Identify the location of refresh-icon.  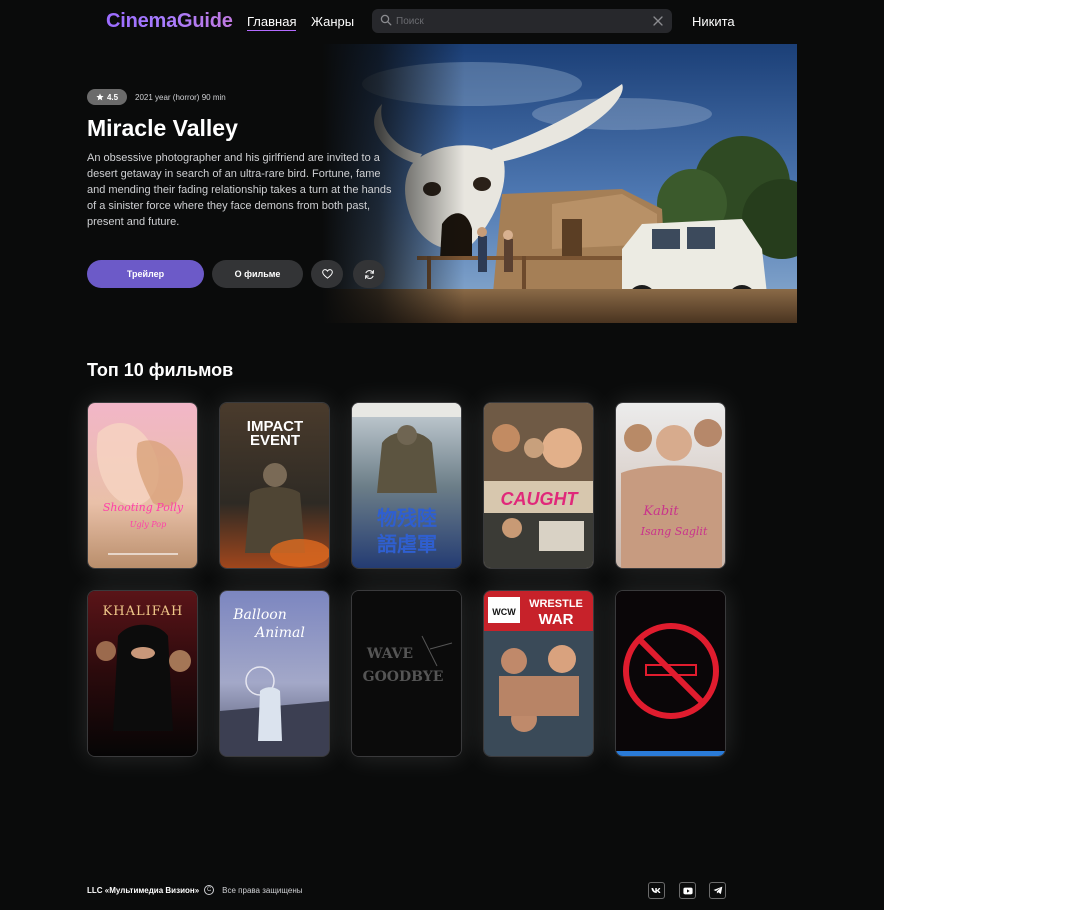
(369, 274).